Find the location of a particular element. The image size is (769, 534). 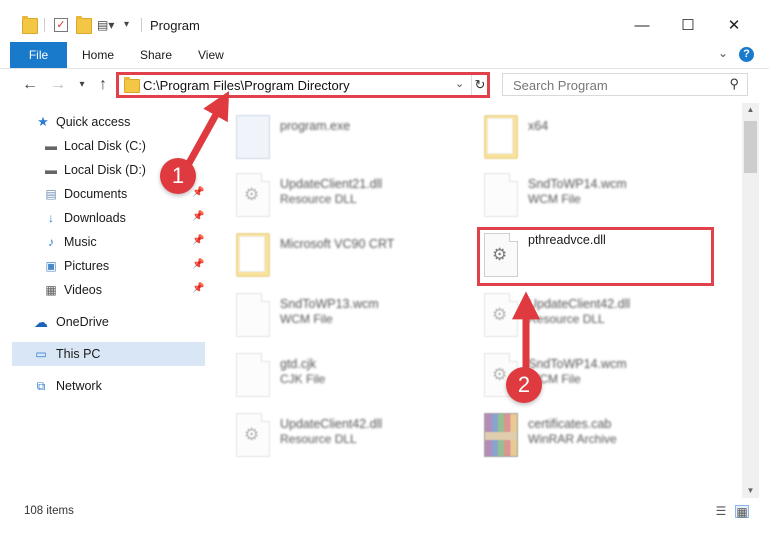

file-name: certificates.cab is located at coordinates (570, 424).